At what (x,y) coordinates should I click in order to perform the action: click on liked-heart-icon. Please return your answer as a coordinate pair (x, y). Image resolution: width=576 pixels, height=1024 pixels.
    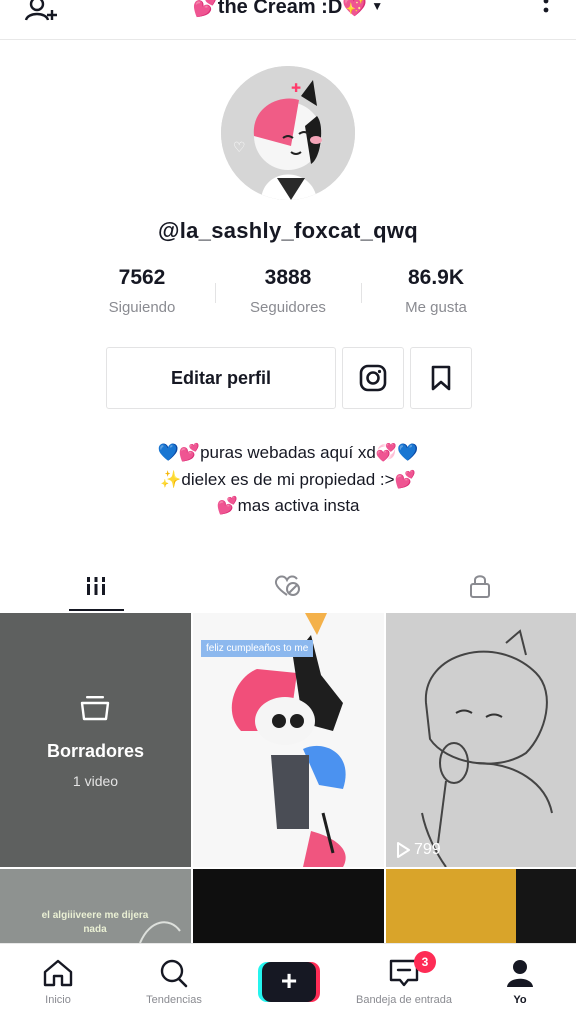
    Looking at the image, I should click on (287, 585).